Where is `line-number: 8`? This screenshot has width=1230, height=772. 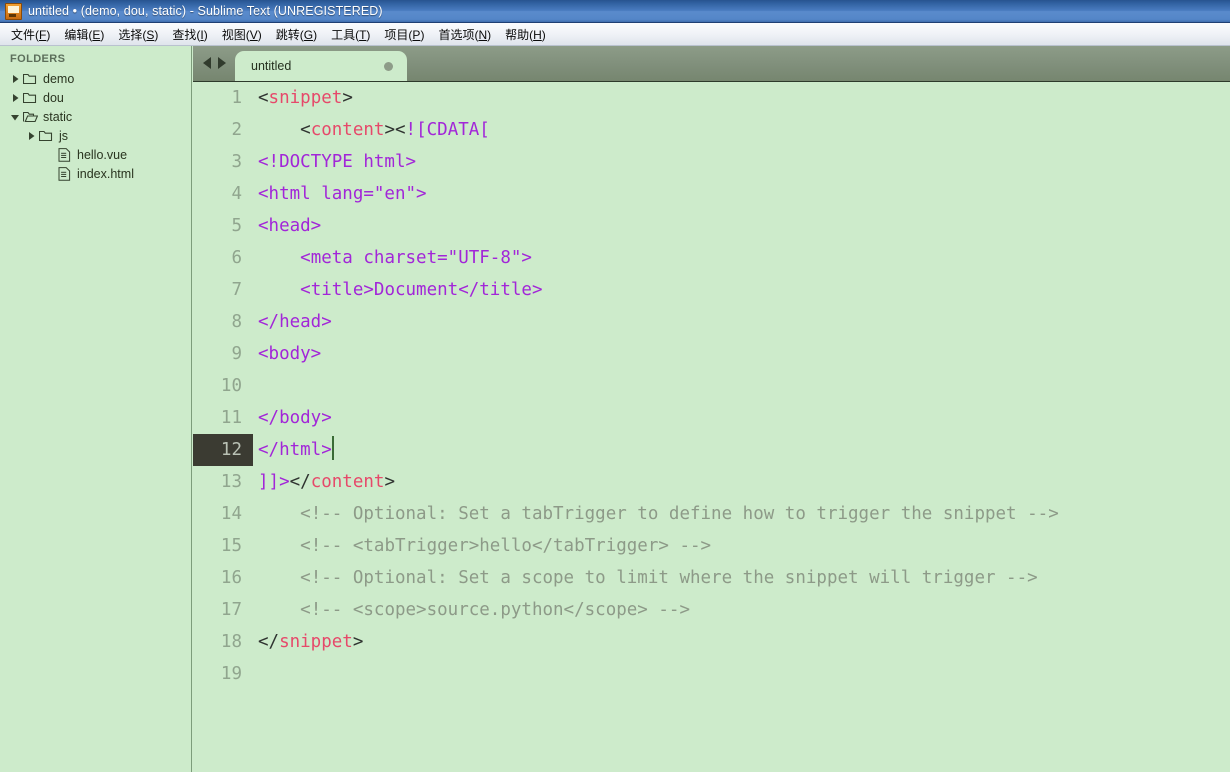
line-number: 8 is located at coordinates (236, 322).